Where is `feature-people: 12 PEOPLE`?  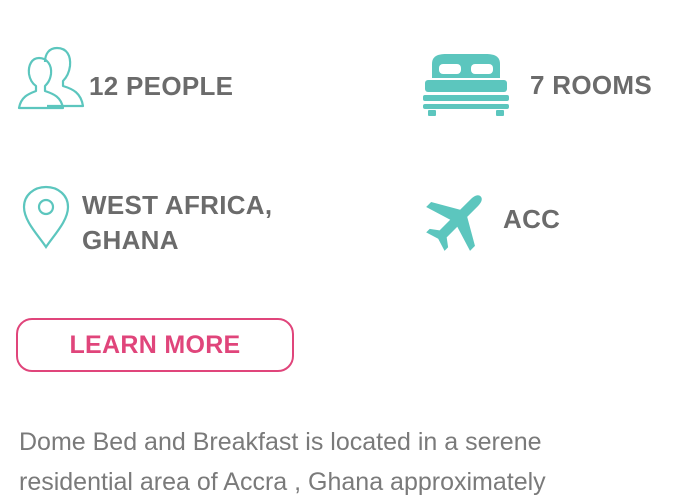
feature-people: 12 PEOPLE is located at coordinates (125, 77).